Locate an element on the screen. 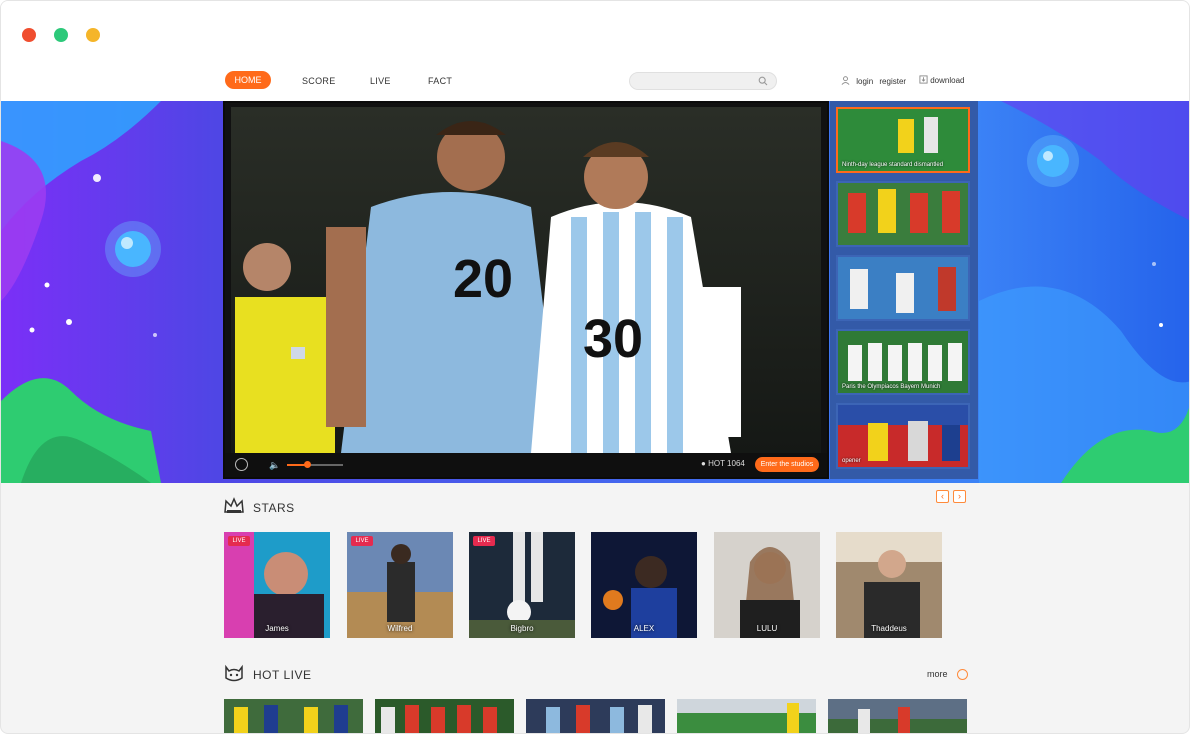 Image resolution: width=1190 pixels, height=734 pixels. search-icon is located at coordinates (763, 81).